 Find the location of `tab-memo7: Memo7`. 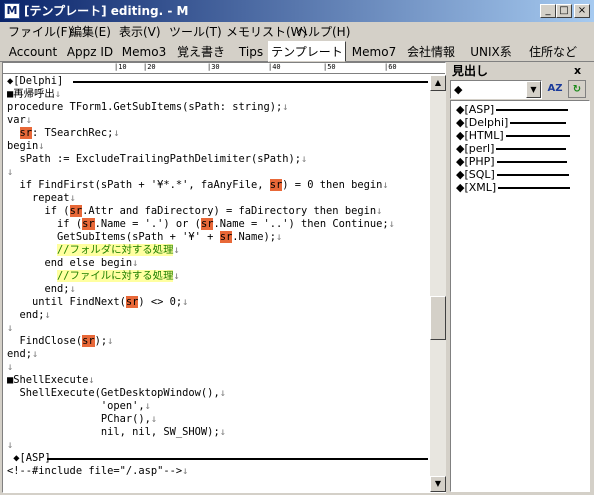

tab-memo7: Memo7 is located at coordinates (374, 52).